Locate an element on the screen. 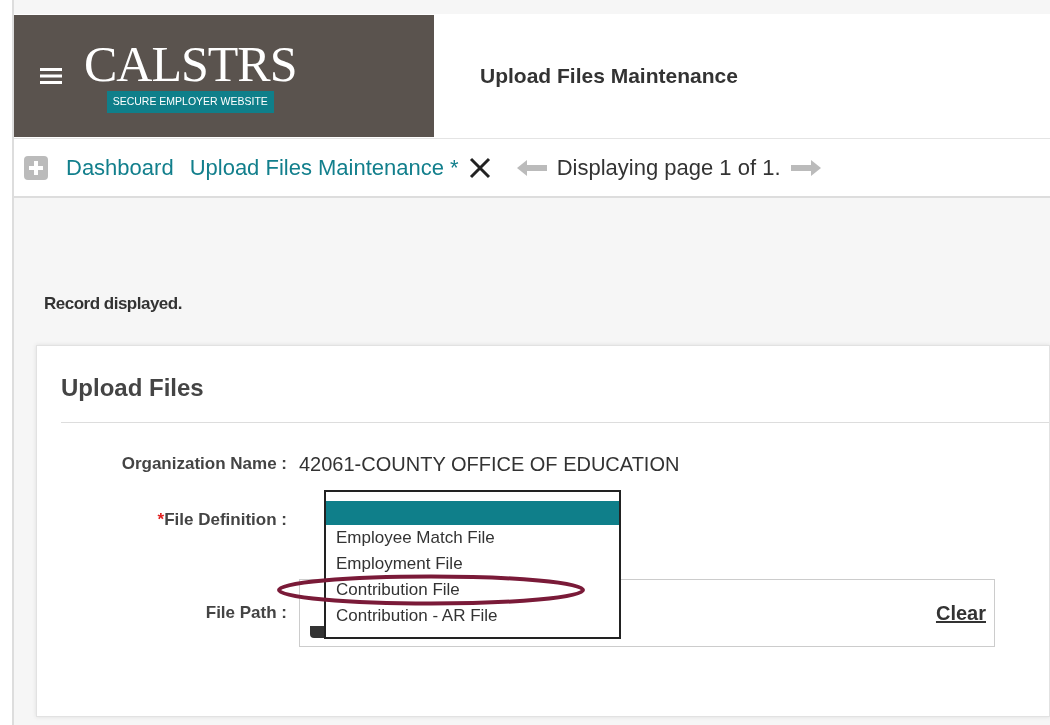 The width and height of the screenshot is (1050, 725). breadcrumb-link: Upload Files Maintenance * is located at coordinates (324, 167).